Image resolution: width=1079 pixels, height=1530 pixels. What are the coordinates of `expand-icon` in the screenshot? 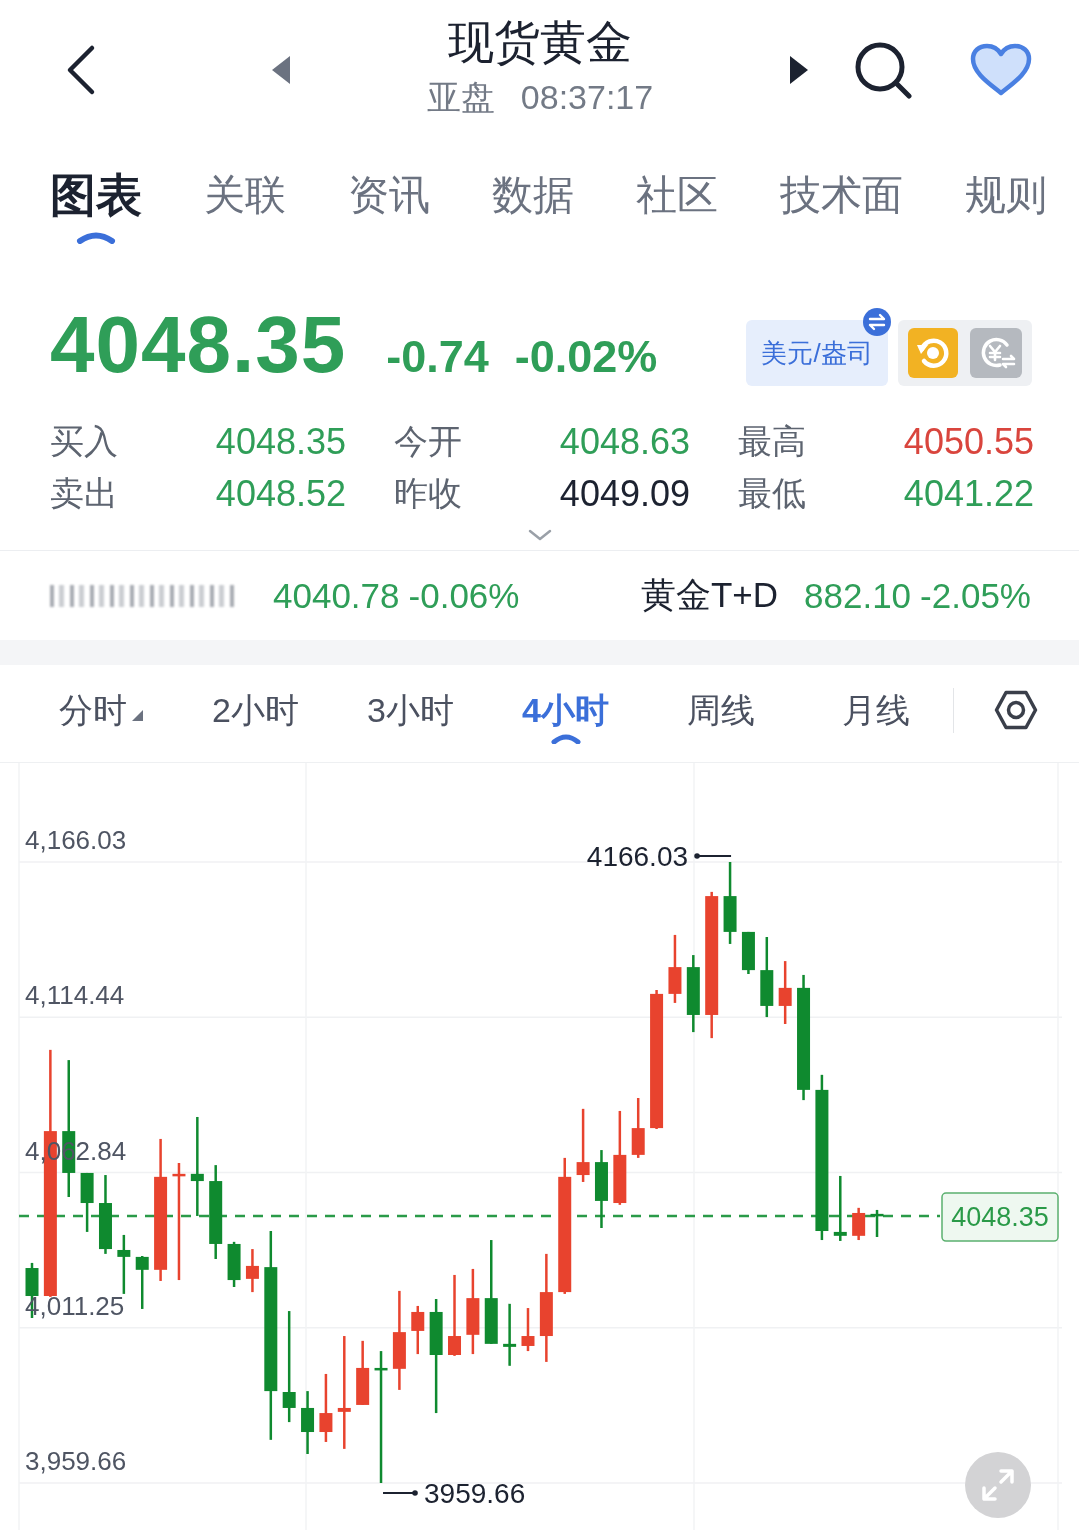 It's located at (998, 1485).